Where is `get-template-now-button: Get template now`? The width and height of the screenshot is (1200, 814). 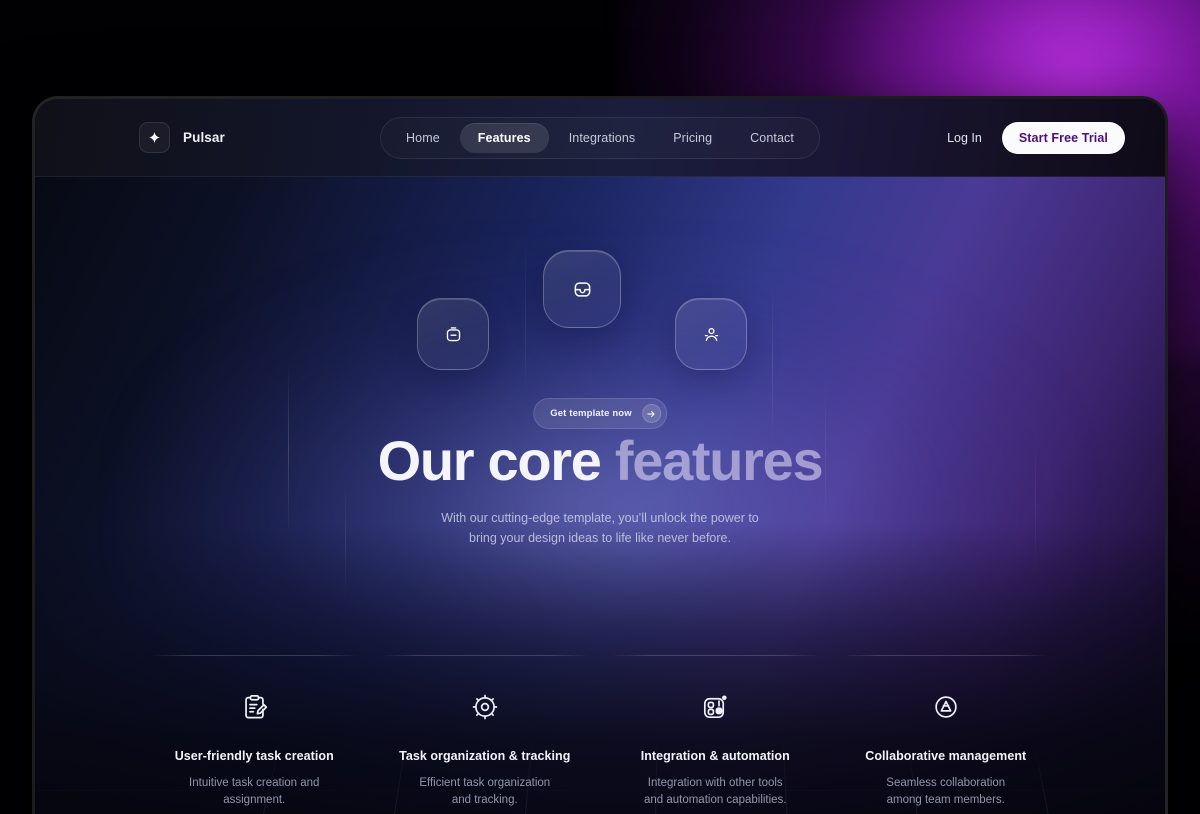
get-template-now-button: Get template now is located at coordinates (600, 413).